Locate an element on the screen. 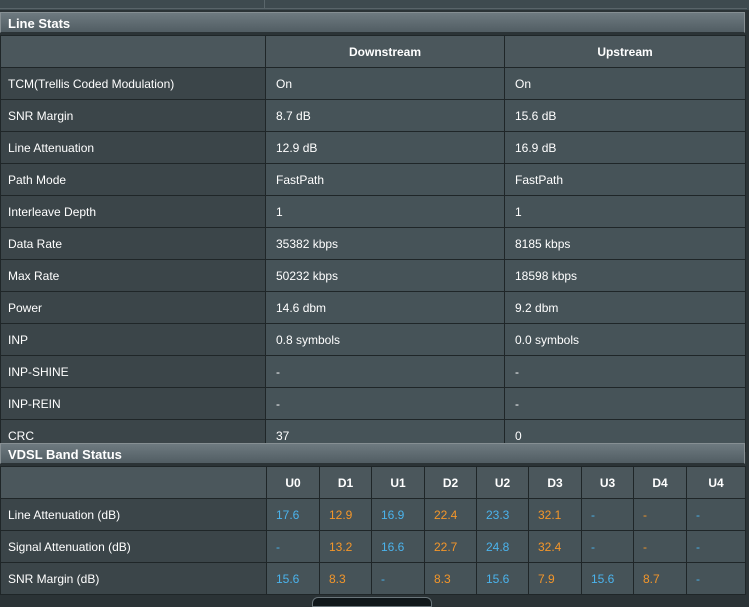  downstream-value: FastPath is located at coordinates (385, 179).